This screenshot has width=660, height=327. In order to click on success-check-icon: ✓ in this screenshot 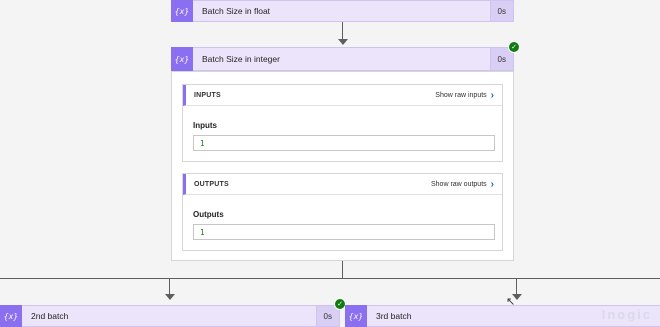, I will do `click(514, 47)`.